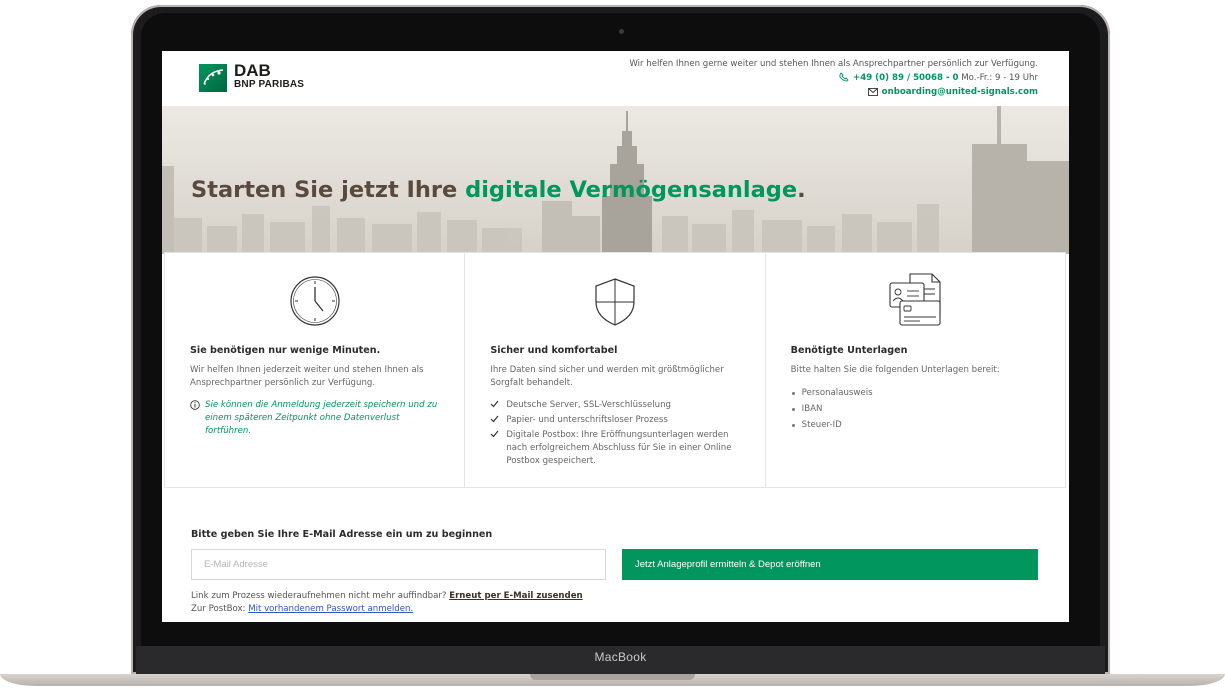  Describe the element at coordinates (213, 78) in the screenshot. I see `bnp-stars-logo-icon` at that location.